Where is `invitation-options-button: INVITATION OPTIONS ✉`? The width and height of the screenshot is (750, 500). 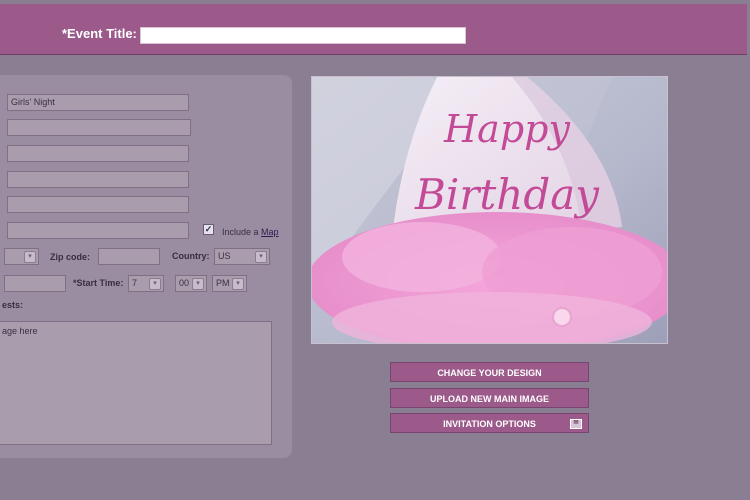 invitation-options-button: INVITATION OPTIONS ✉ is located at coordinates (489, 423).